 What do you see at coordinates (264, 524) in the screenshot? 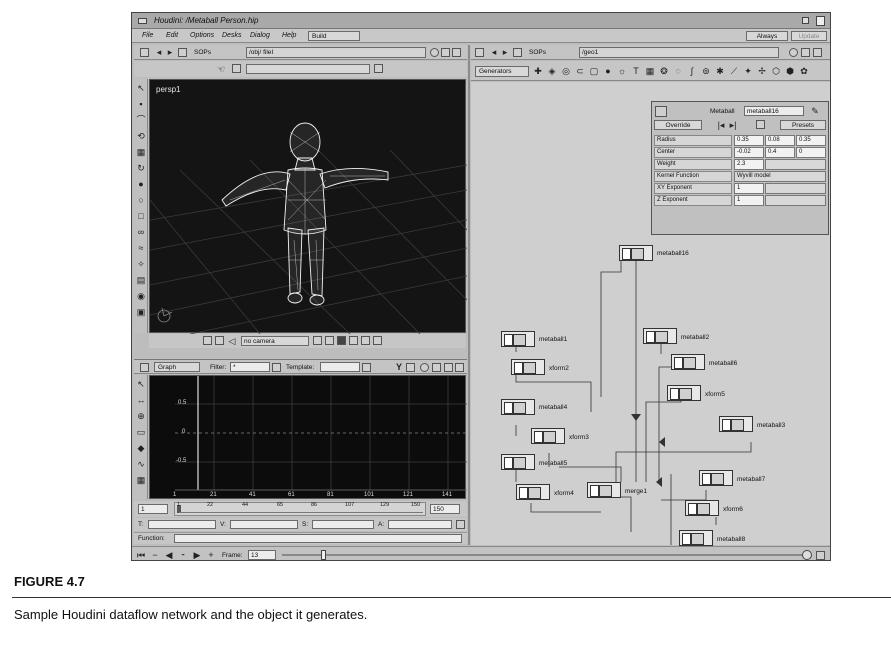
I see `v-field` at bounding box center [264, 524].